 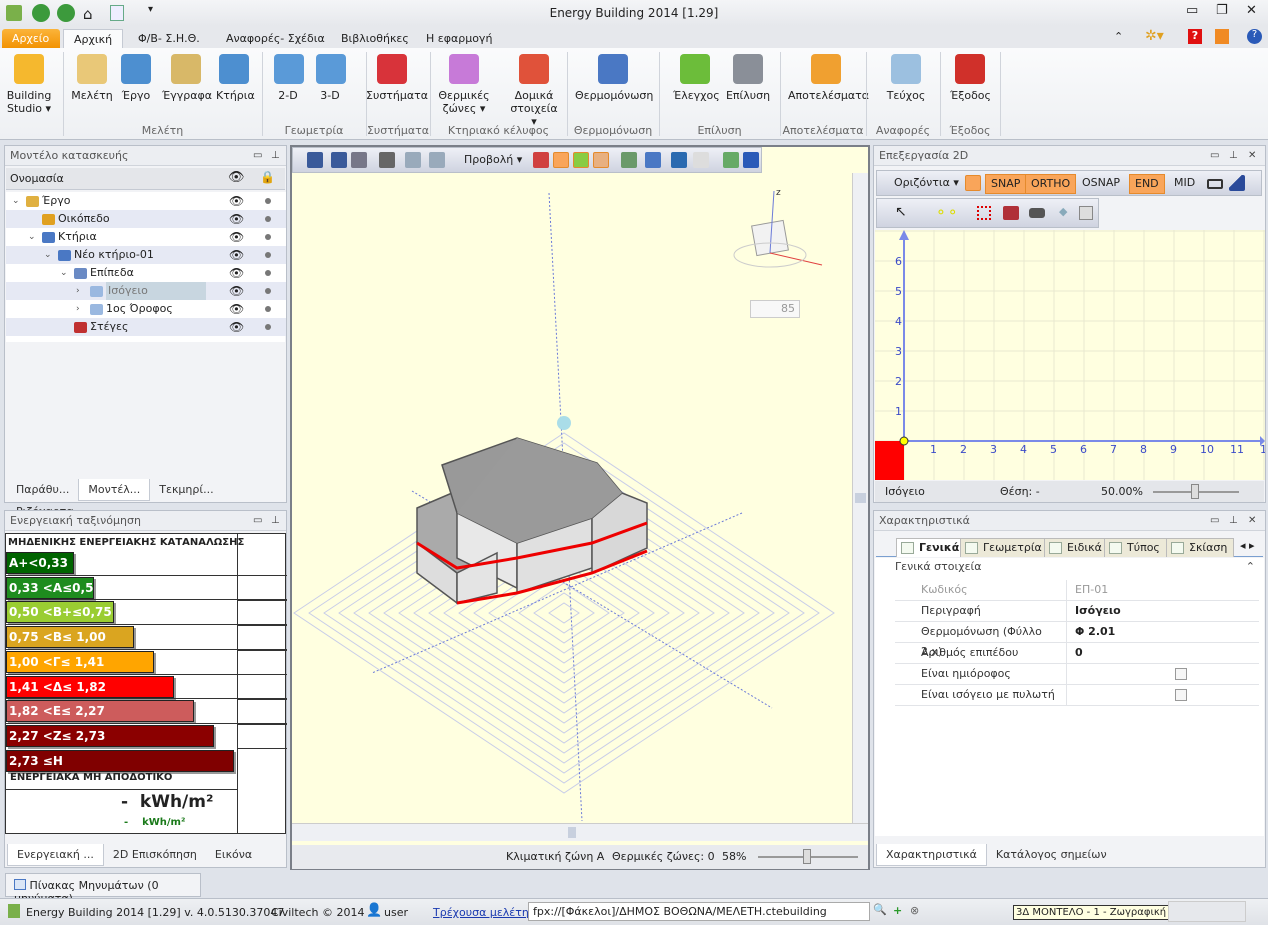 I want to click on add-icon: +, so click(x=897, y=910).